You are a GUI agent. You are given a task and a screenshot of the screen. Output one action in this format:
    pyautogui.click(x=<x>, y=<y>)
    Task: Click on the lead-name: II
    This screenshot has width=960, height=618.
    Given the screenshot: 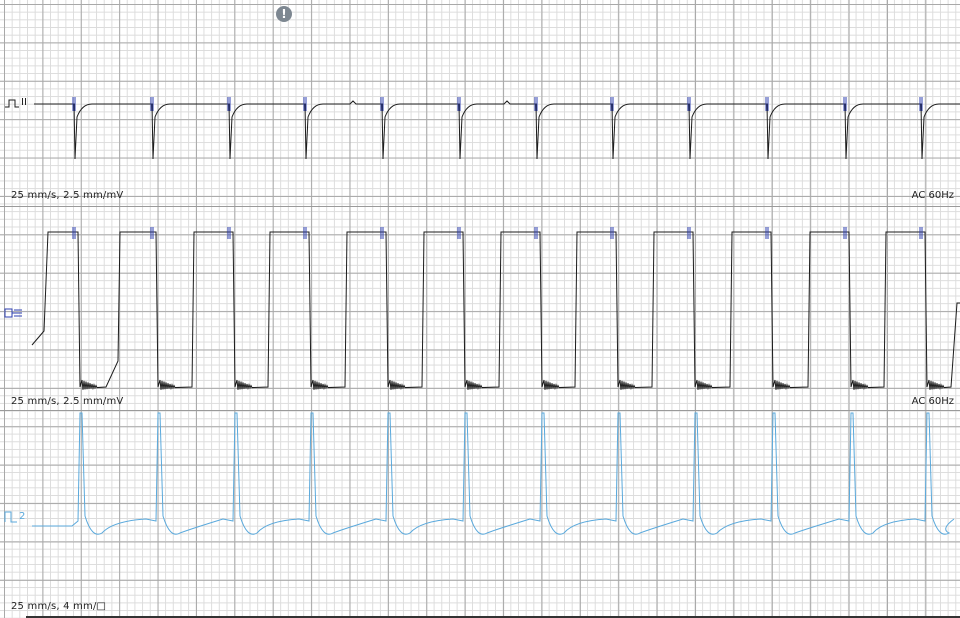 What is the action you would take?
    pyautogui.click(x=24, y=102)
    